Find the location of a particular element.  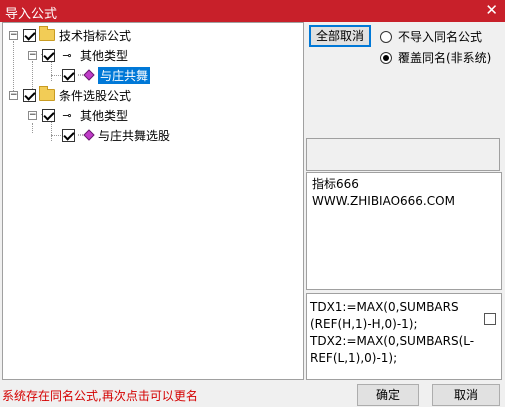

tree-item-other-types: − ⊸ 其他类型 is located at coordinates (78, 55).